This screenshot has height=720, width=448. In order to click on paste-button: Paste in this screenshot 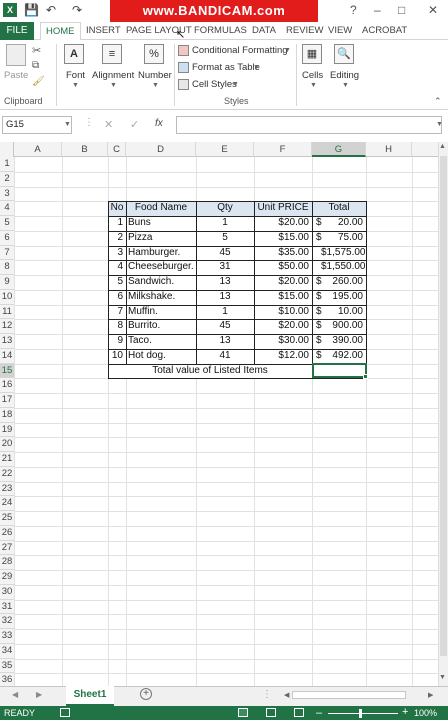, I will do `click(16, 75)`.